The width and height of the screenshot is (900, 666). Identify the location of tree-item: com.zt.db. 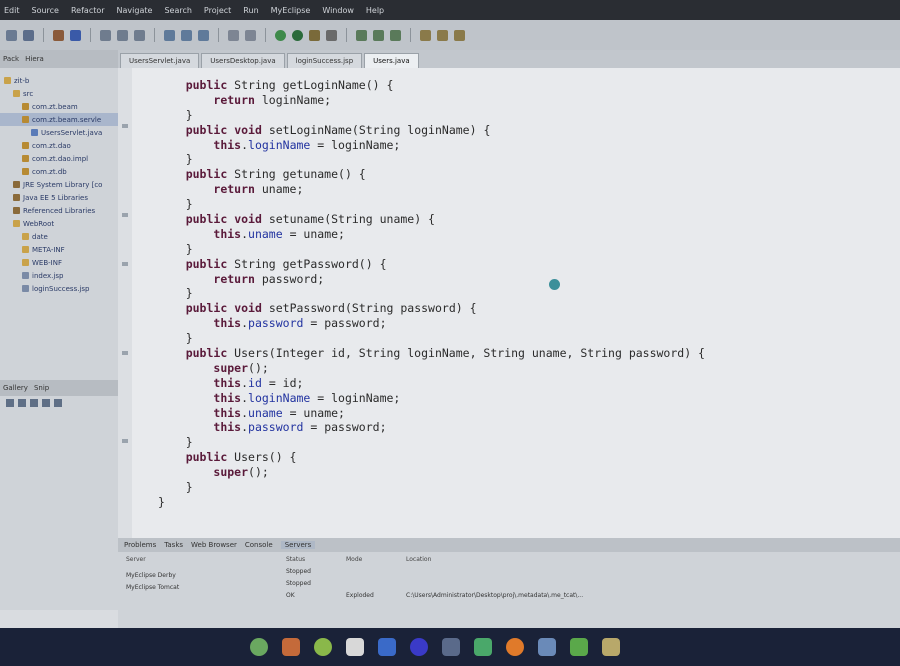
(59, 171).